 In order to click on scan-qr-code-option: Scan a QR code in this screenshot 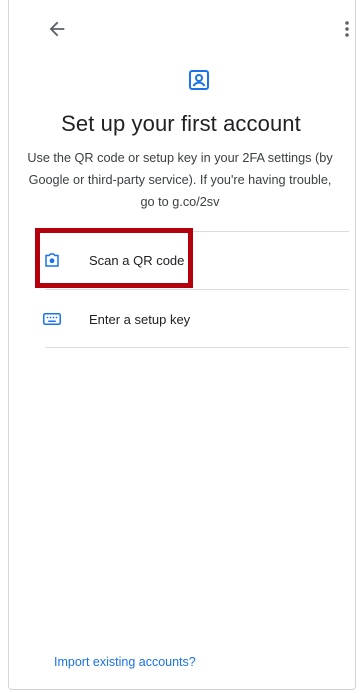, I will do `click(191, 260)`.